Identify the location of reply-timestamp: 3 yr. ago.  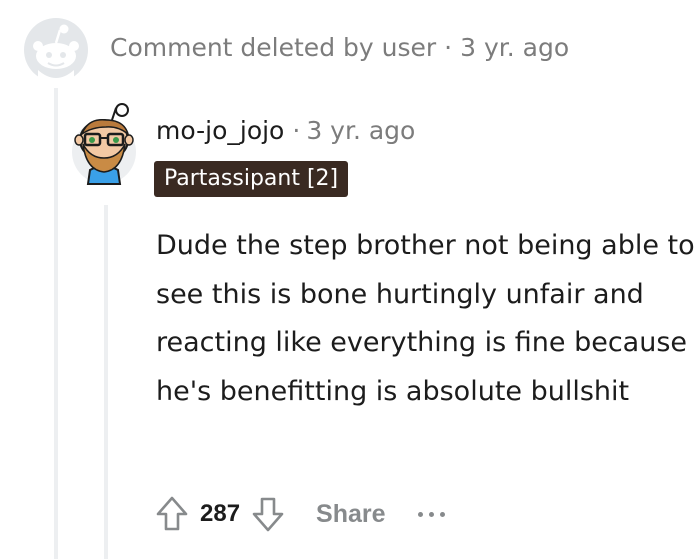
(360, 130).